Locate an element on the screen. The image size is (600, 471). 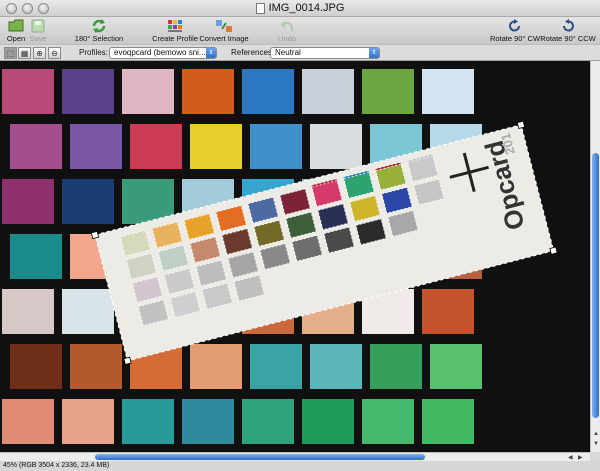
close-window-button is located at coordinates (11, 8).